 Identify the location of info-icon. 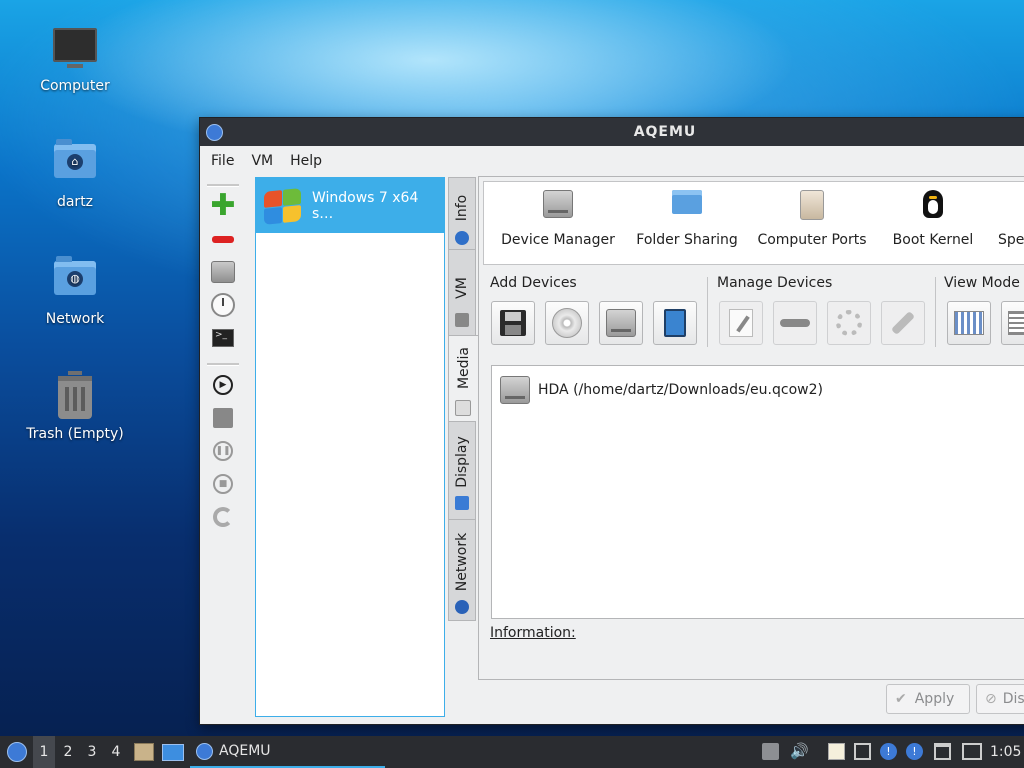
(462, 238).